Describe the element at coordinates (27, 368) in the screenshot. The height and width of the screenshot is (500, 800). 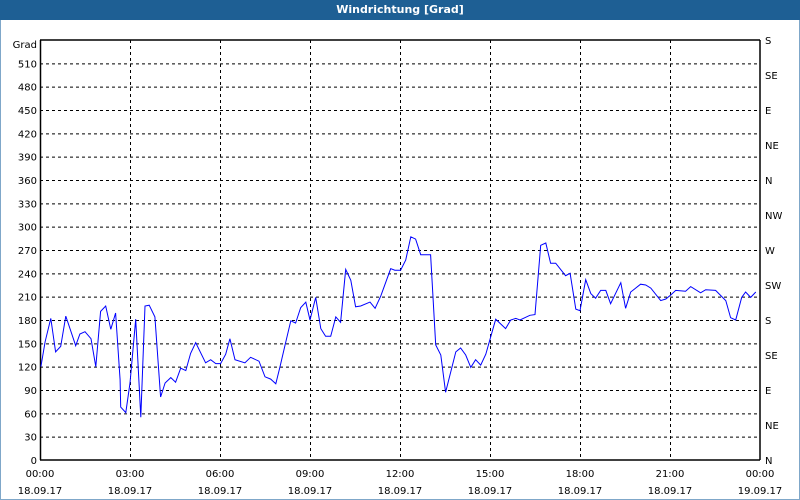
I see `y-tick-label: 120` at that location.